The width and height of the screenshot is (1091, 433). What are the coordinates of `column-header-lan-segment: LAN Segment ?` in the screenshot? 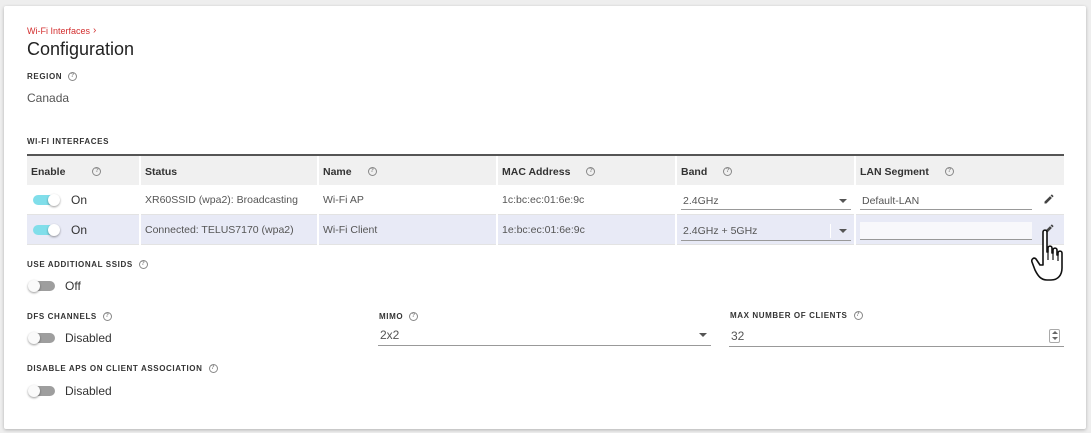 It's located at (960, 171).